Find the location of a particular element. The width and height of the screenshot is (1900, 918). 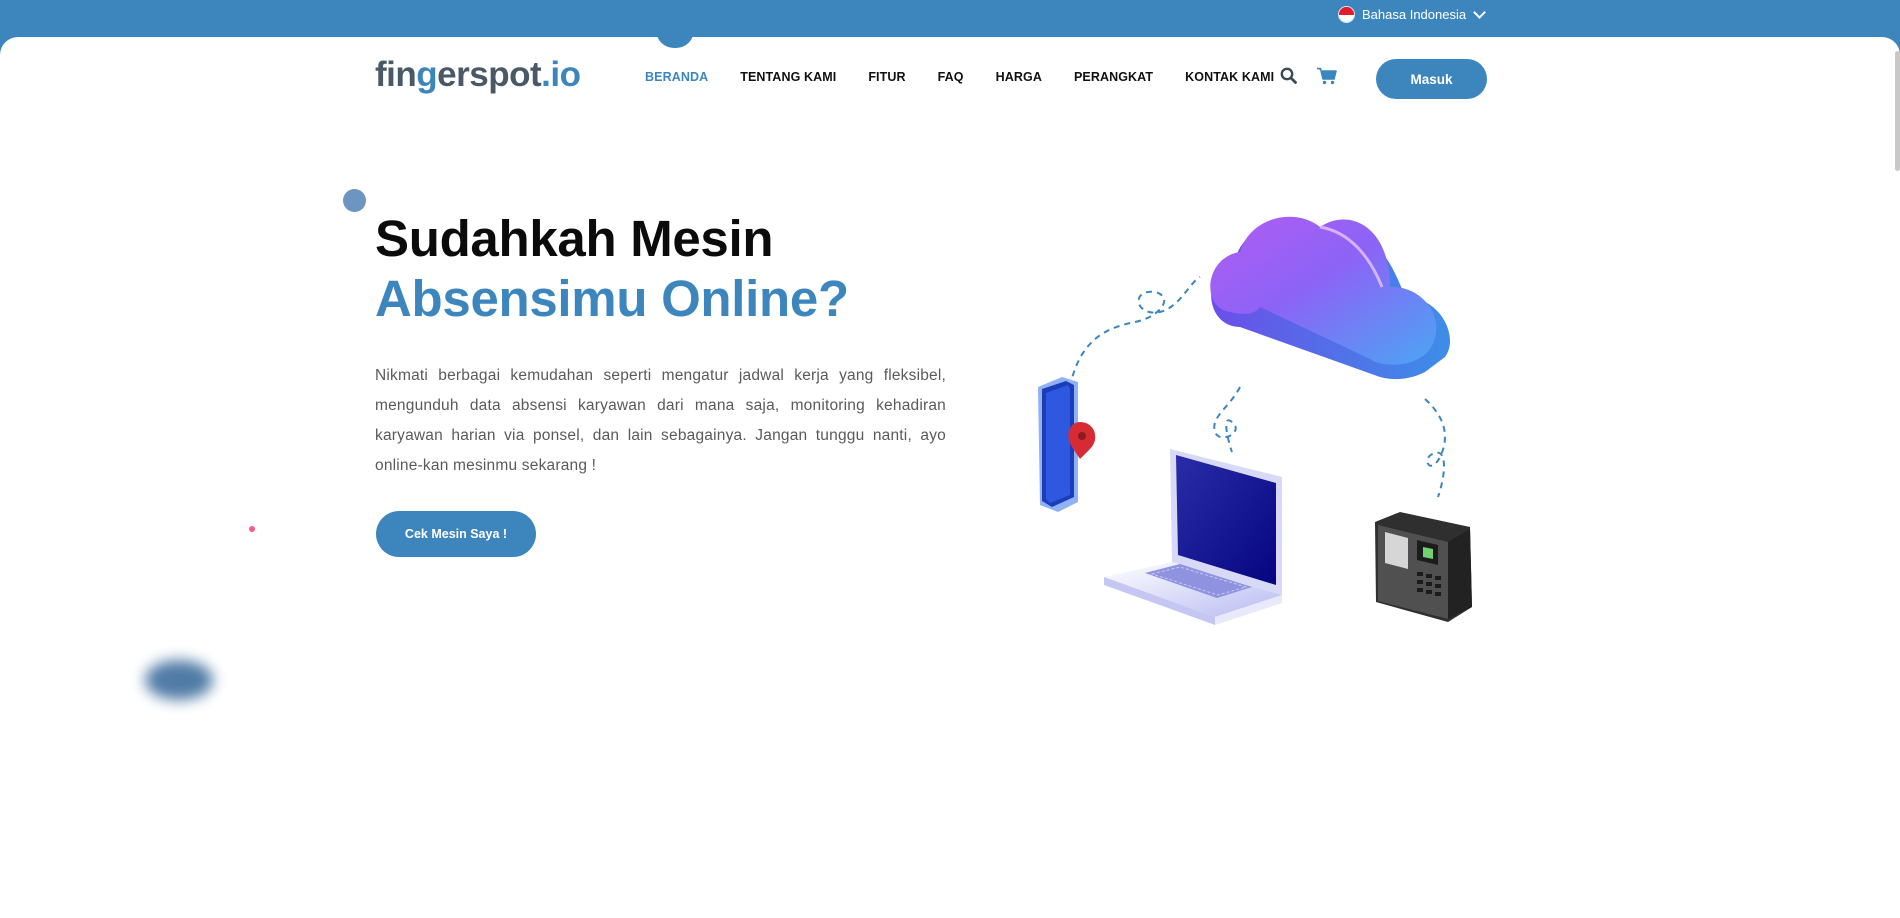

laptop-icon is located at coordinates (1193, 537).